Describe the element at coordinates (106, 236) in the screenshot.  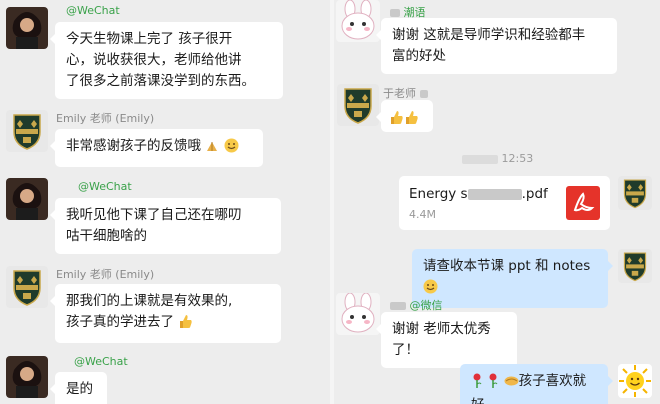
I see `message-line: 咕干细胞啥的` at that location.